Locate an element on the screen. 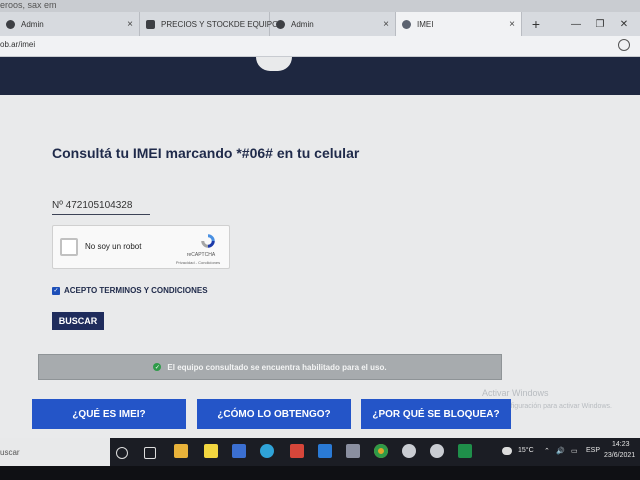 The image size is (640, 480). tab-admin-1: Admin × is located at coordinates (70, 24).